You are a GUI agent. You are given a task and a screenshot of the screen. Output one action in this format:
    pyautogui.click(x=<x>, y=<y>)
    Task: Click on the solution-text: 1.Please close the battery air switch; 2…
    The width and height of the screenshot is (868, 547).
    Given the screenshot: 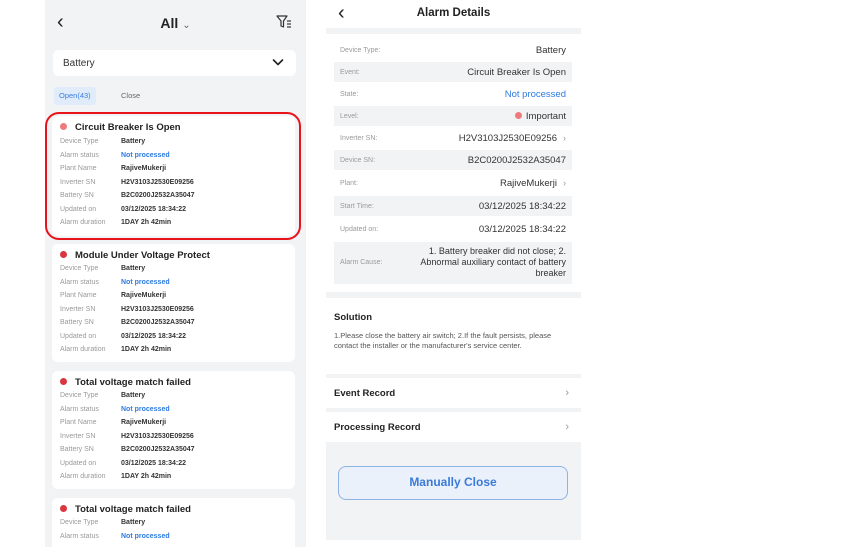 What is the action you would take?
    pyautogui.click(x=443, y=340)
    